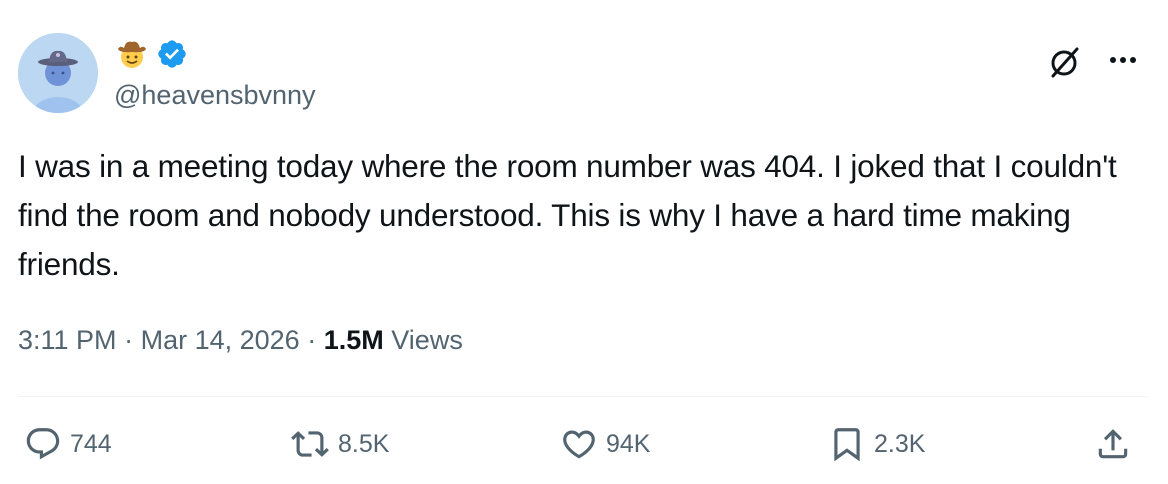 The height and width of the screenshot is (484, 1168). What do you see at coordinates (583, 396) in the screenshot?
I see `divider` at bounding box center [583, 396].